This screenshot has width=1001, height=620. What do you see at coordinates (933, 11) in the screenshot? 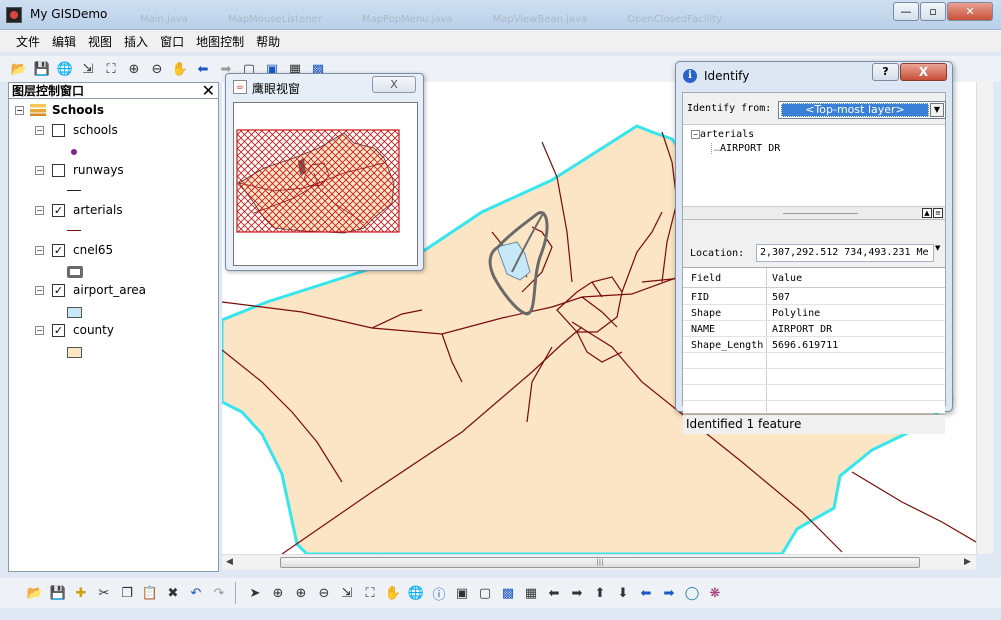
I see `maximize-button: ▫` at bounding box center [933, 11].